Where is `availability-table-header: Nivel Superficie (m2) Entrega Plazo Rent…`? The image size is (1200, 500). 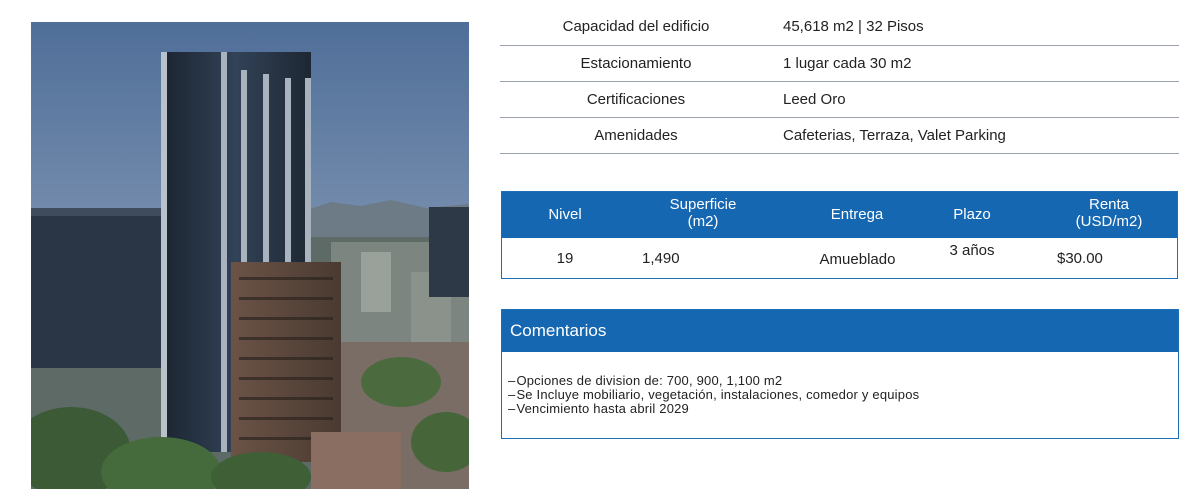 availability-table-header: Nivel Superficie (m2) Entrega Plazo Rent… is located at coordinates (839, 215).